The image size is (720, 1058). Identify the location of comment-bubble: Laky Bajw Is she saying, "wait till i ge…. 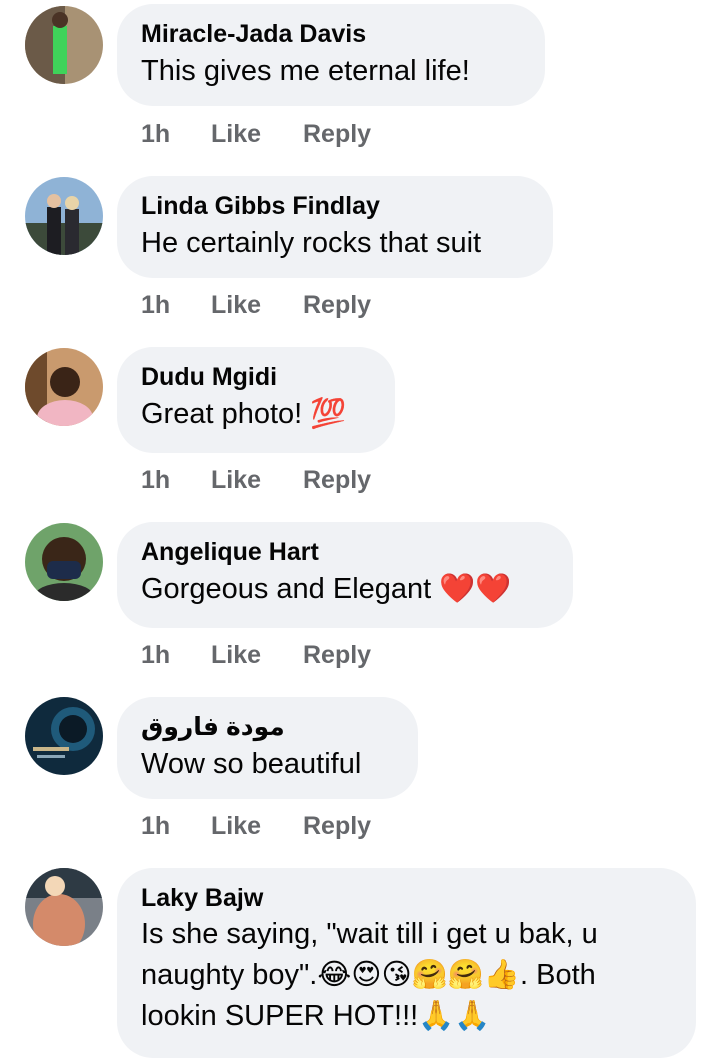
(406, 963).